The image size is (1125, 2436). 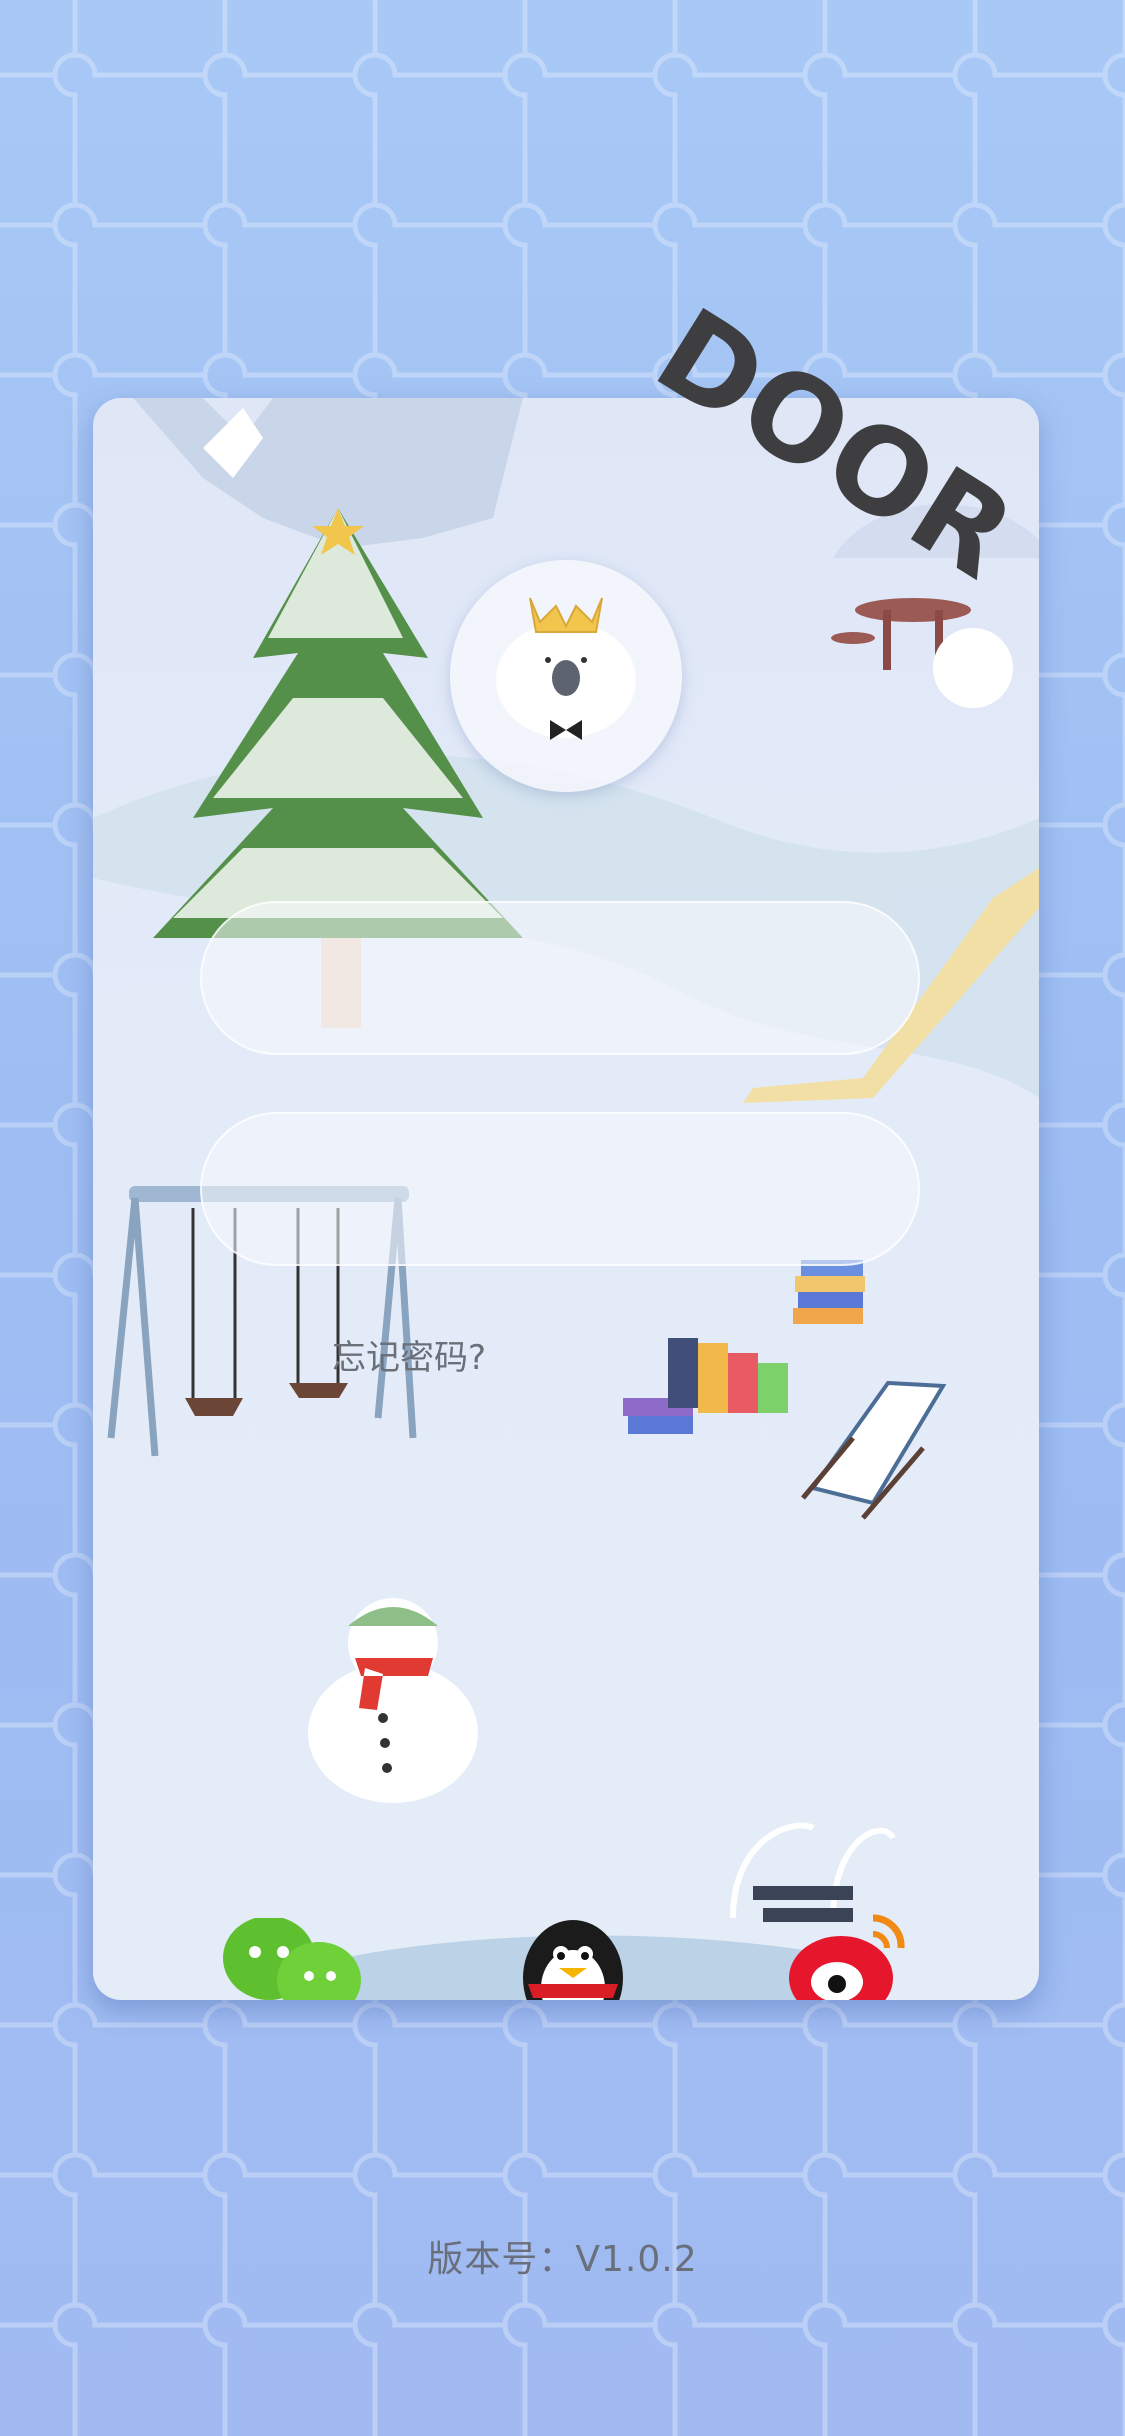 What do you see at coordinates (409, 1354) in the screenshot?
I see `forgot-password-link: 忘记密码?` at bounding box center [409, 1354].